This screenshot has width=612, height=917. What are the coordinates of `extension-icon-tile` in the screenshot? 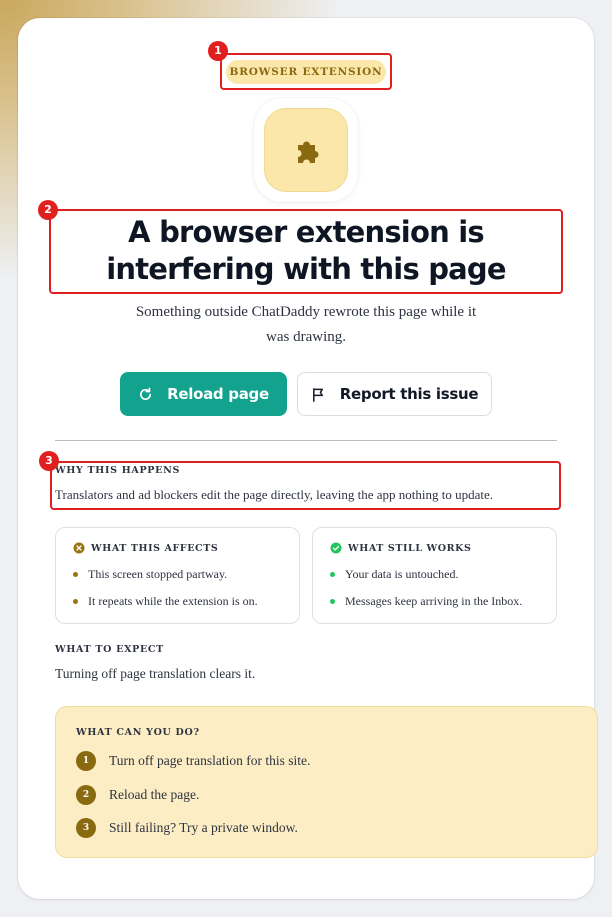 It's located at (306, 150).